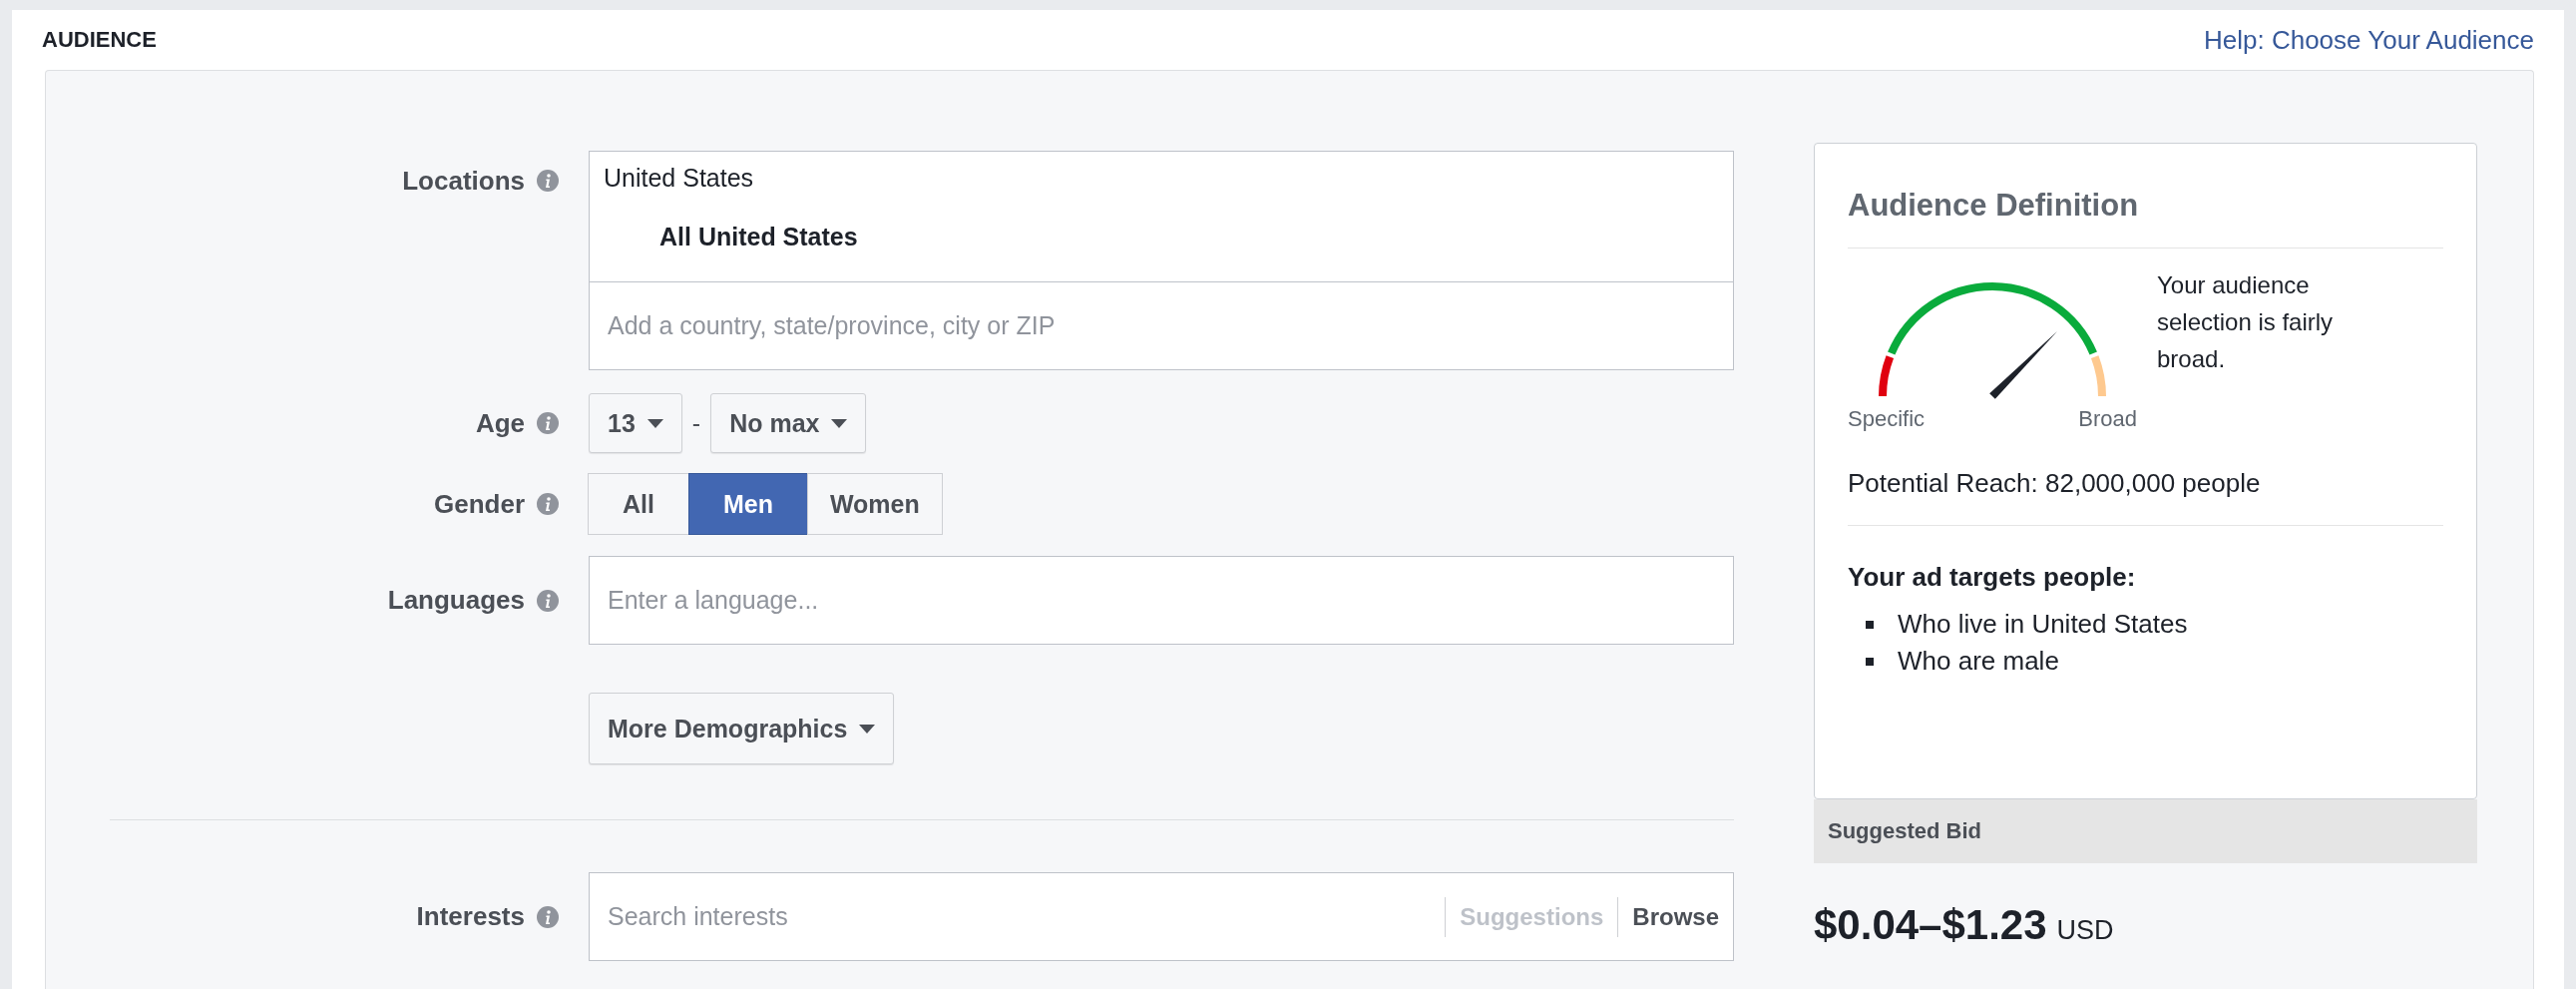  What do you see at coordinates (635, 423) in the screenshot?
I see `age-min-dropdown: 13` at bounding box center [635, 423].